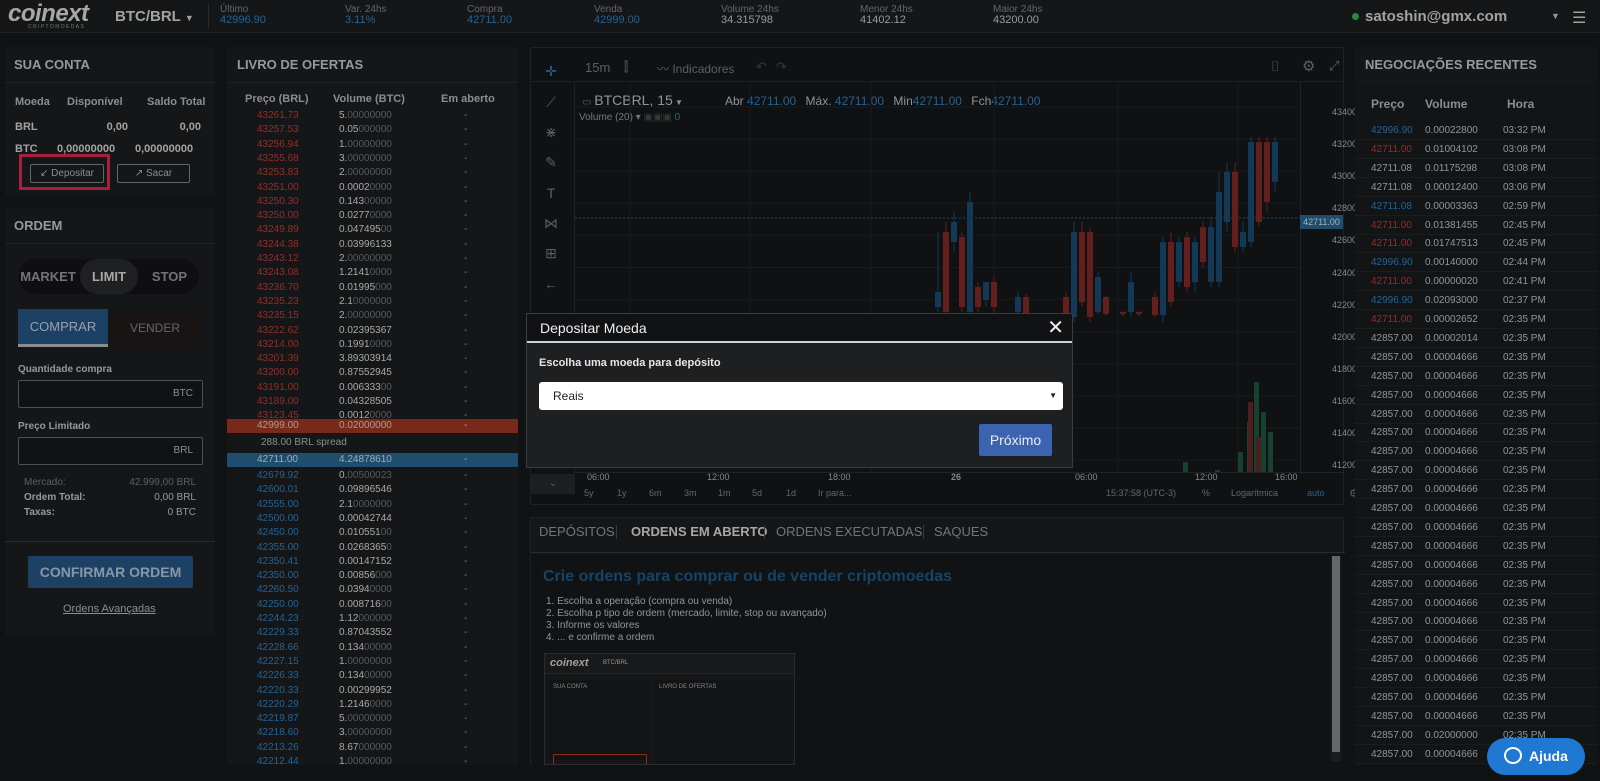 The width and height of the screenshot is (1600, 781). Describe the element at coordinates (1053, 395) in the screenshot. I see `chevron-down-icon: ▼` at that location.